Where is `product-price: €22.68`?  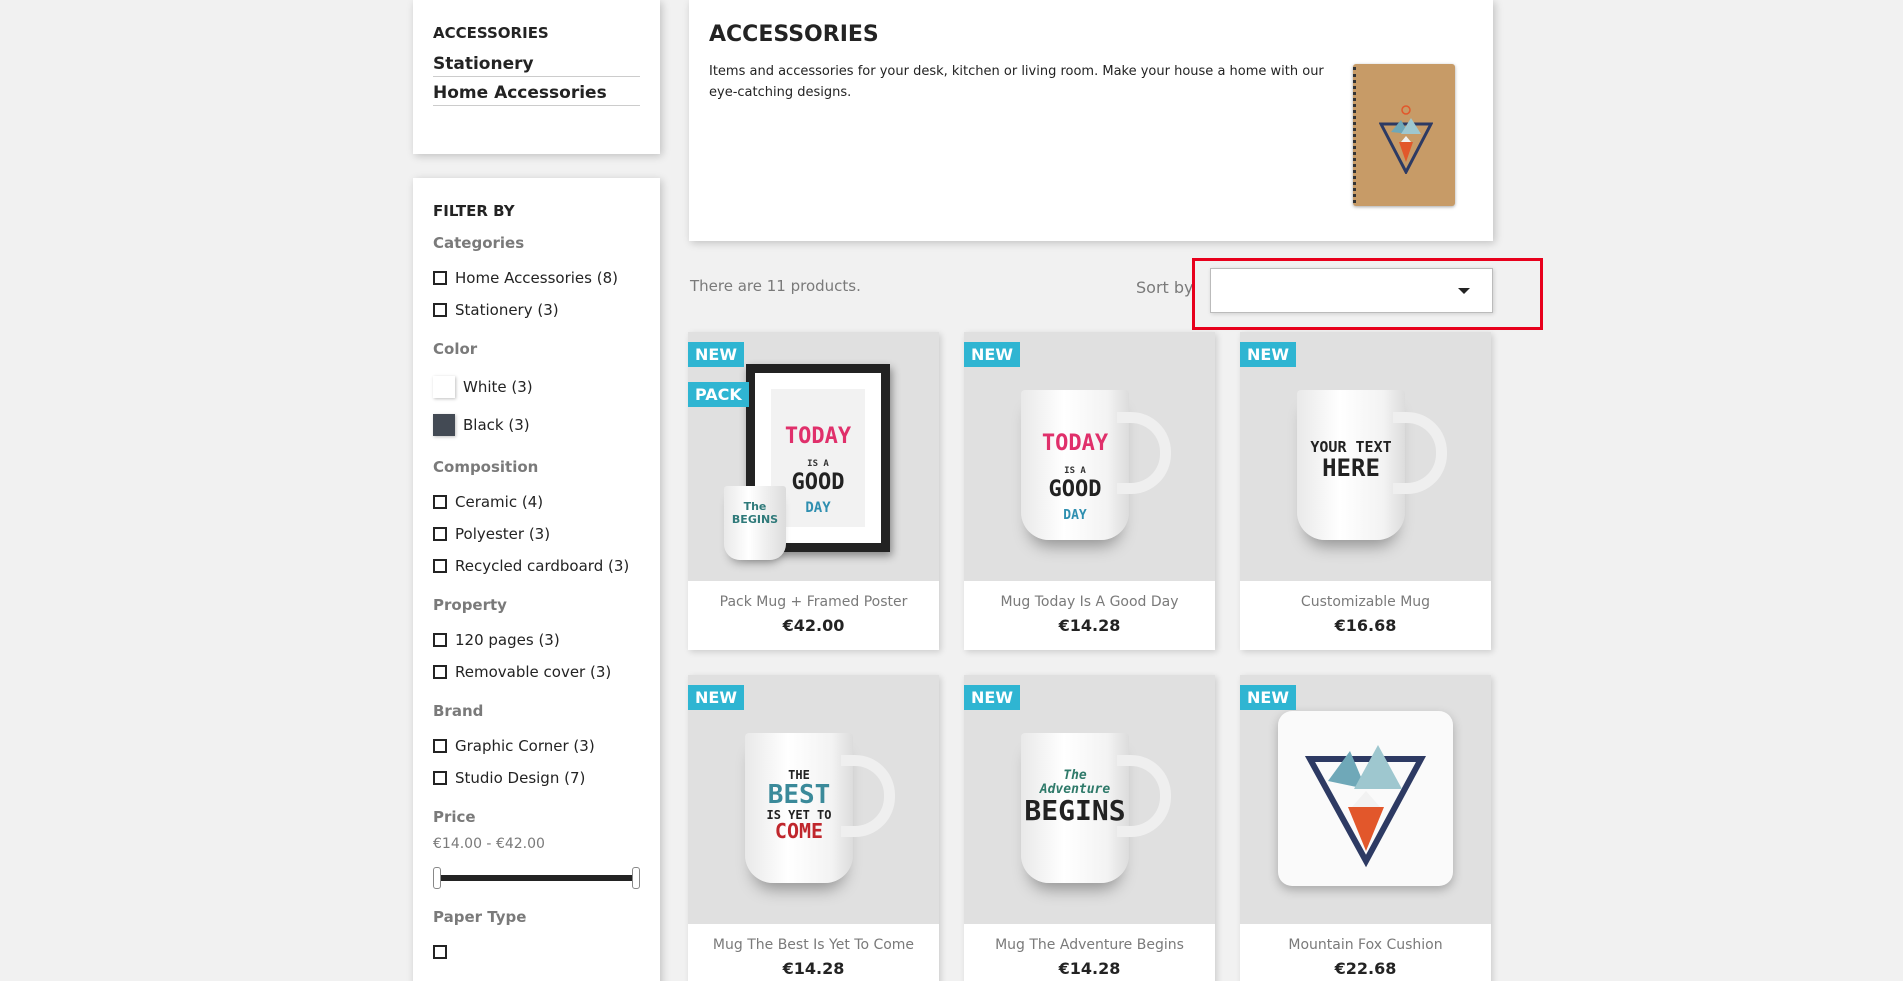 product-price: €22.68 is located at coordinates (1365, 968).